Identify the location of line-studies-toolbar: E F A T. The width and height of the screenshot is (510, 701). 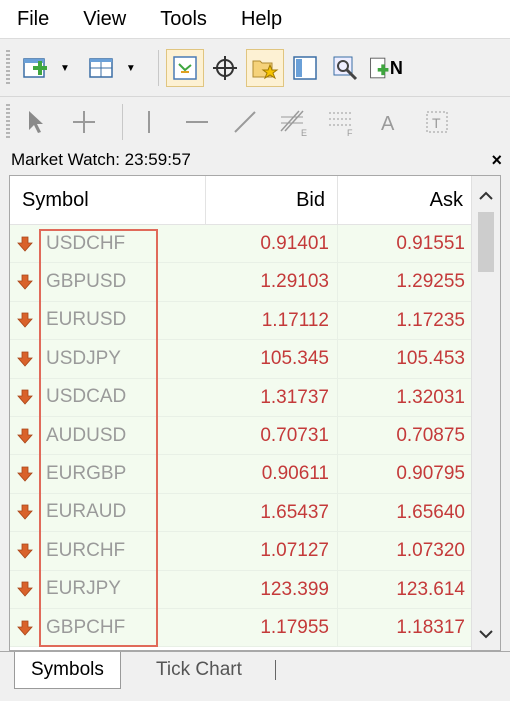
(255, 122).